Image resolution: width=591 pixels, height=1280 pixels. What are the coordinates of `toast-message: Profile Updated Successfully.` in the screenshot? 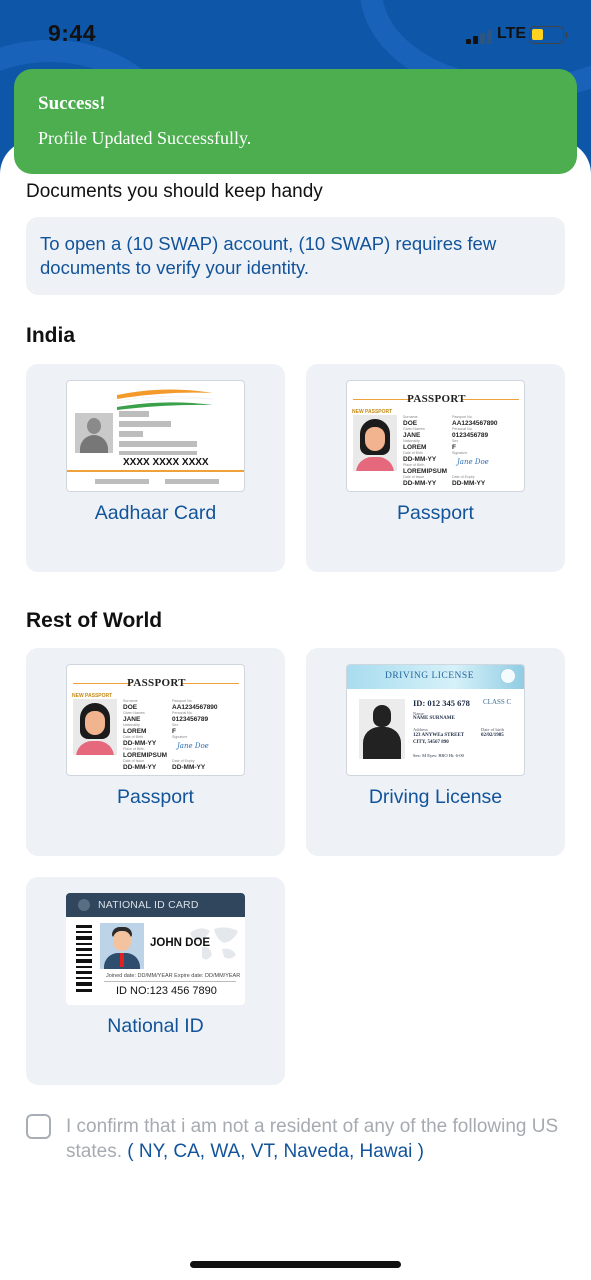 It's located at (145, 138).